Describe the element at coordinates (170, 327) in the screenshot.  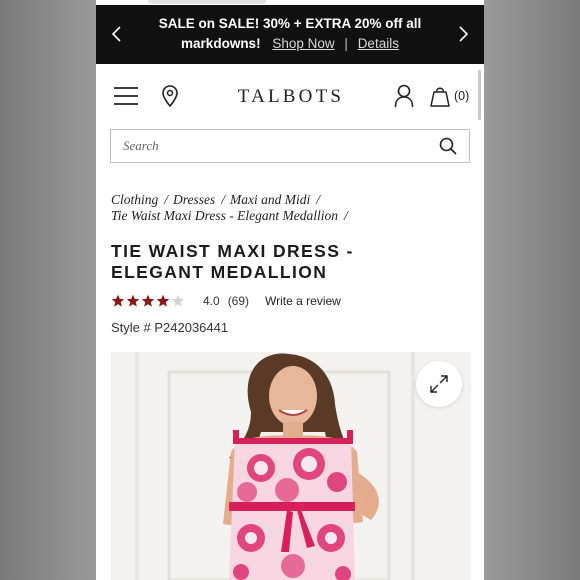
I see `style-number: Style # P242036441` at that location.